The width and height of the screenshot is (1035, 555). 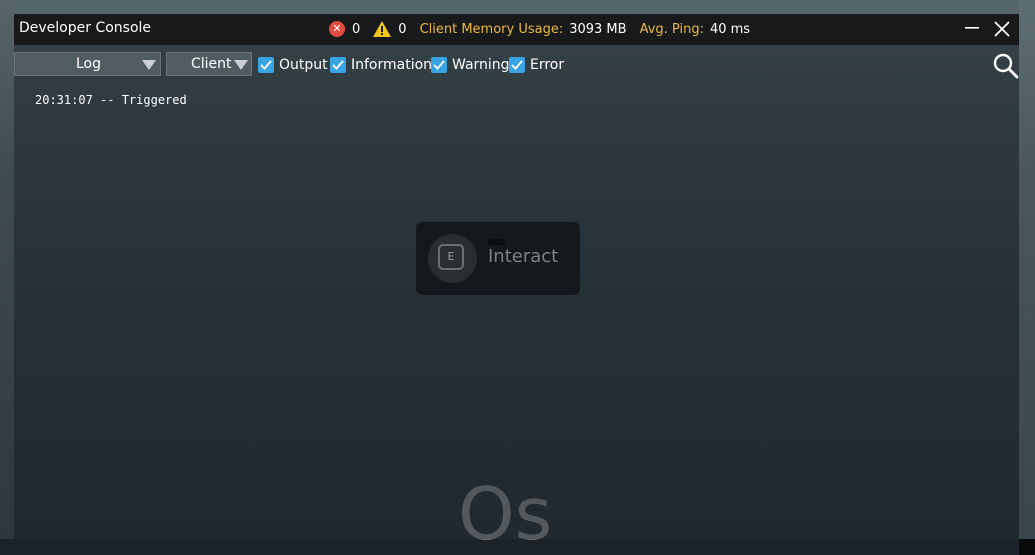 I want to click on keybind-circle: E, so click(x=452, y=258).